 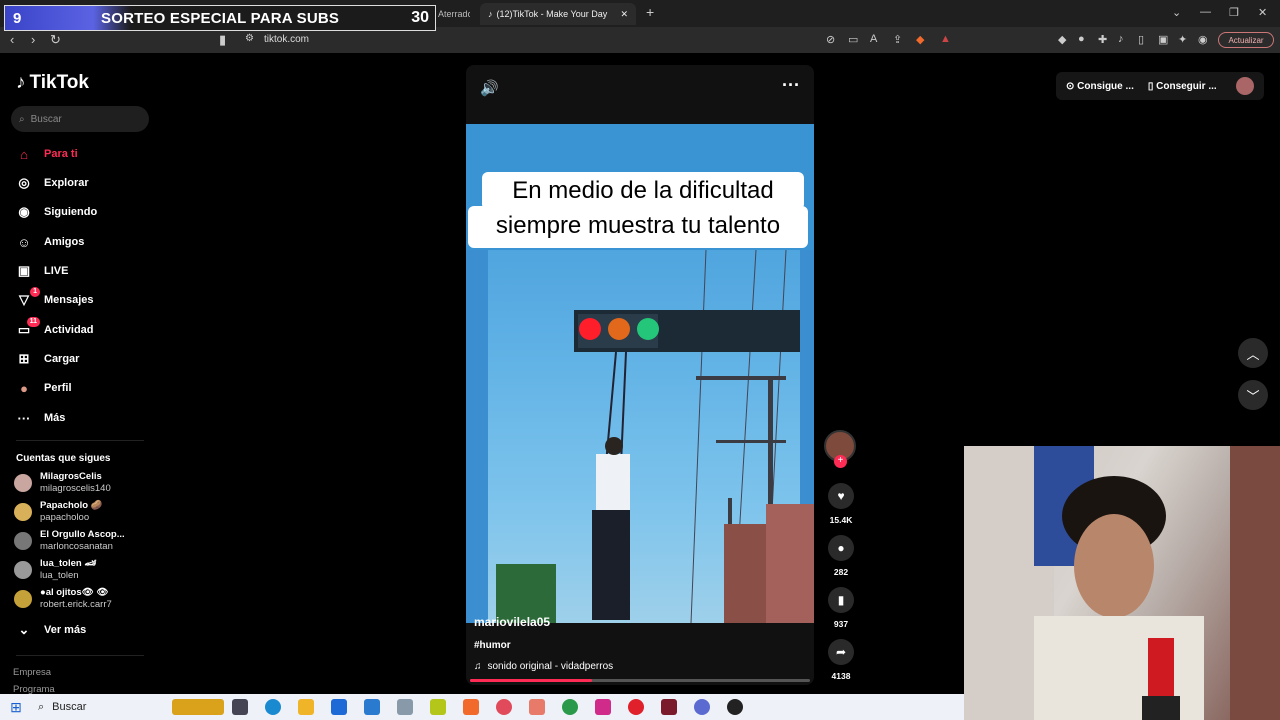 What do you see at coordinates (1102, 39) in the screenshot?
I see `puzzle-icon: ✚` at bounding box center [1102, 39].